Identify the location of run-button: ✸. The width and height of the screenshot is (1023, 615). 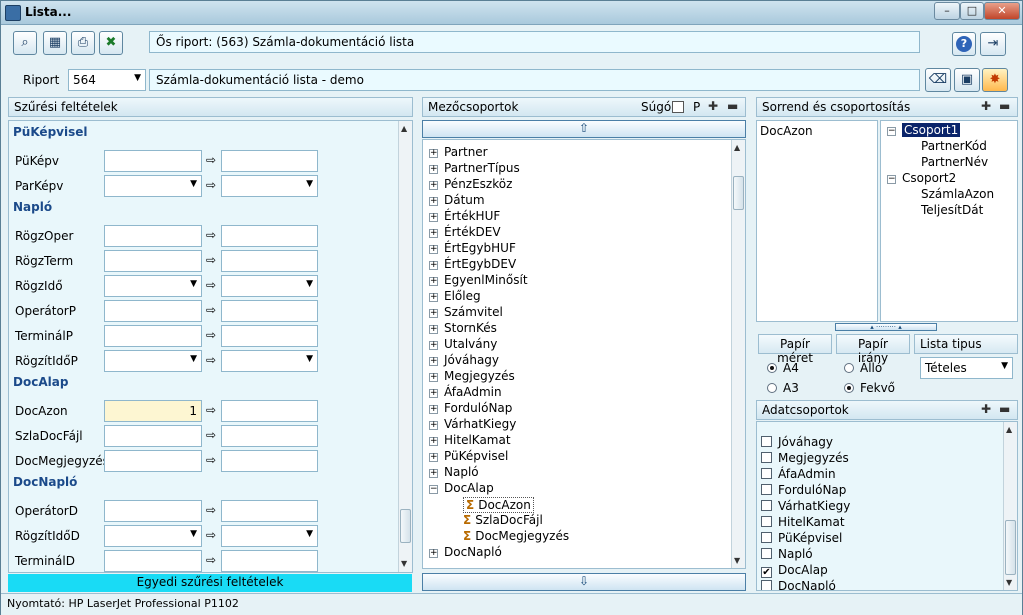
(995, 80).